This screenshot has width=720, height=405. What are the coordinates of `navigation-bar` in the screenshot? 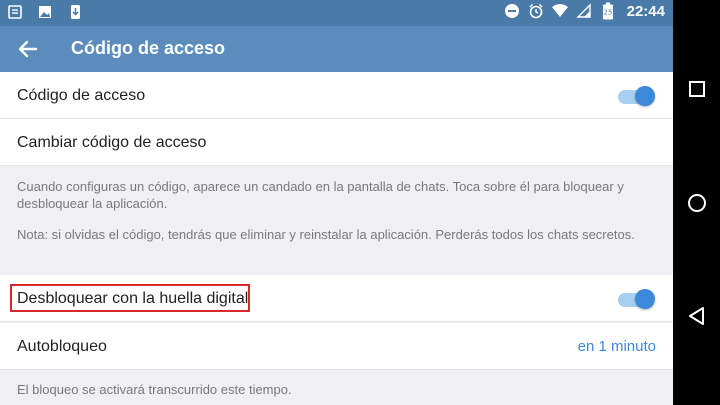 It's located at (696, 202).